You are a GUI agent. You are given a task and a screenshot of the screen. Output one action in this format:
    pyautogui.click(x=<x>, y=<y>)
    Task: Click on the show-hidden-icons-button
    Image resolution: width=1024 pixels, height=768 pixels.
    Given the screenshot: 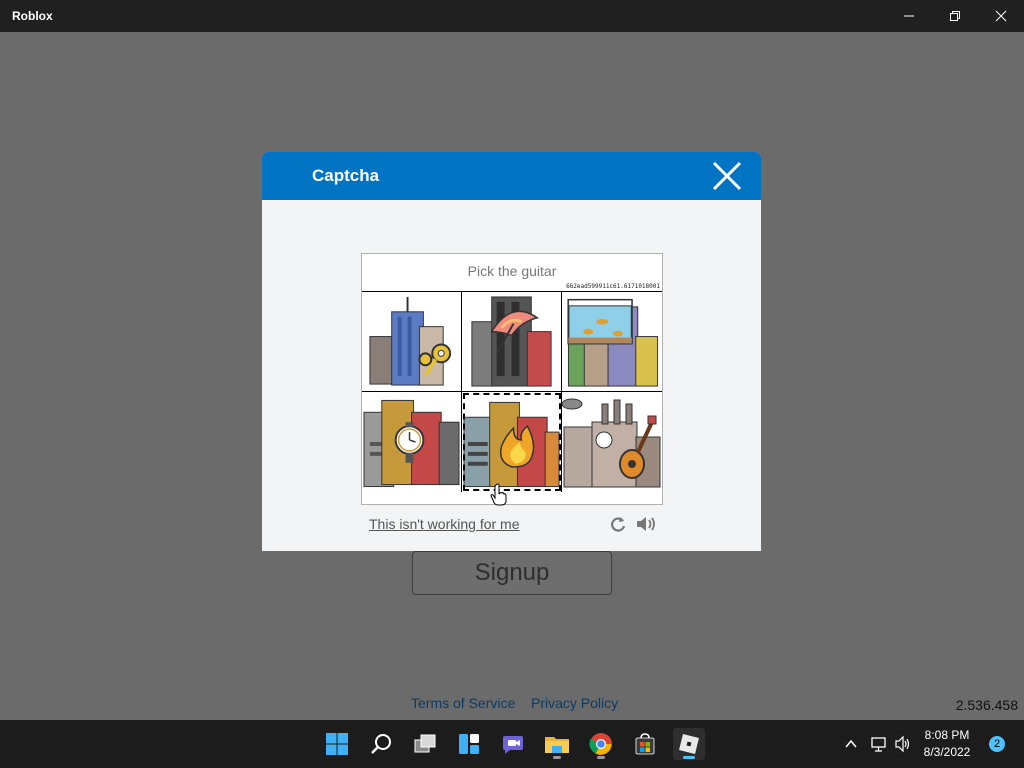 What is the action you would take?
    pyautogui.click(x=851, y=744)
    